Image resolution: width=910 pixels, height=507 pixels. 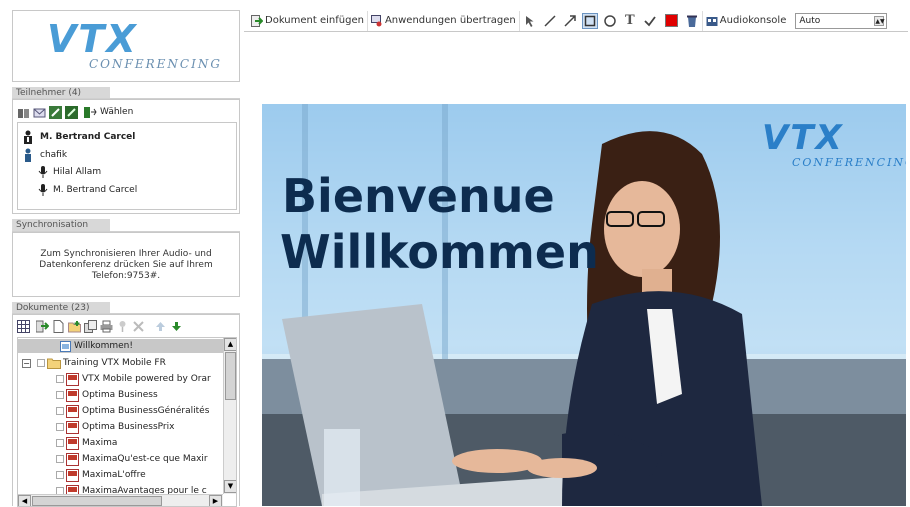 I want to click on new-document-icon, so click(x=58, y=326).